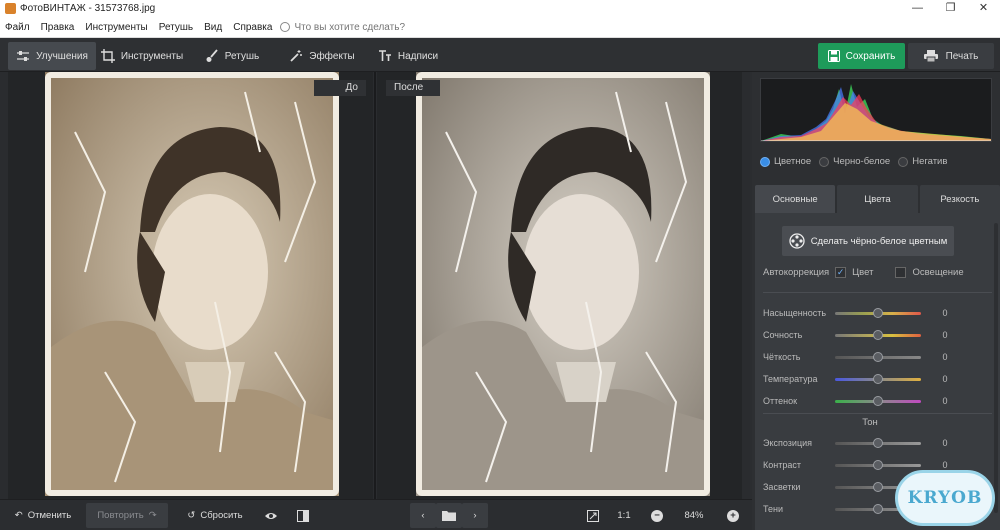 Image resolution: width=1000 pixels, height=530 pixels. Describe the element at coordinates (855, 335) in the screenshot. I see `slider-vibrance: Сочность 0` at that location.